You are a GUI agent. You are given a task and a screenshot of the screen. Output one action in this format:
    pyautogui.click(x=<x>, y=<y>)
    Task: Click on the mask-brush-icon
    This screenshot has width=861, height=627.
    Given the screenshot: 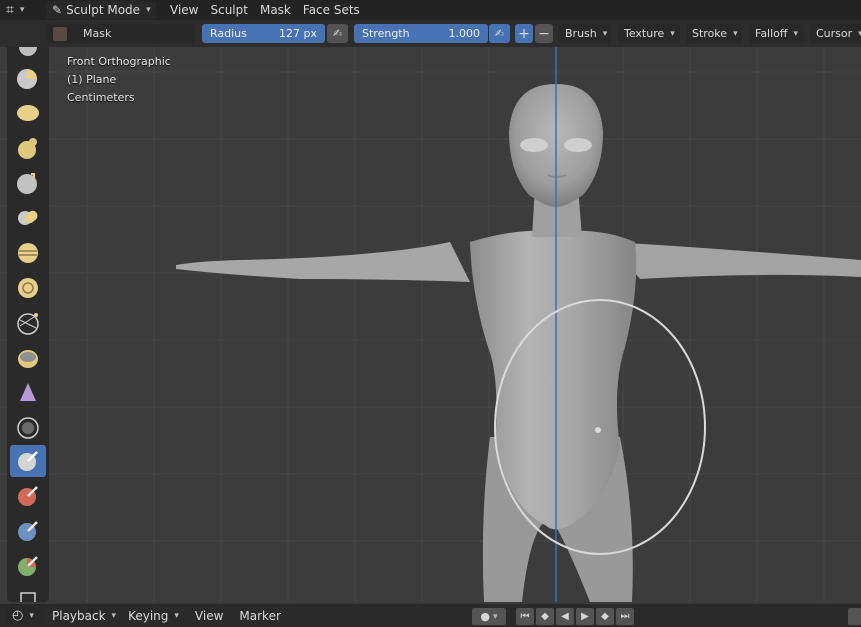 What is the action you would take?
    pyautogui.click(x=28, y=461)
    